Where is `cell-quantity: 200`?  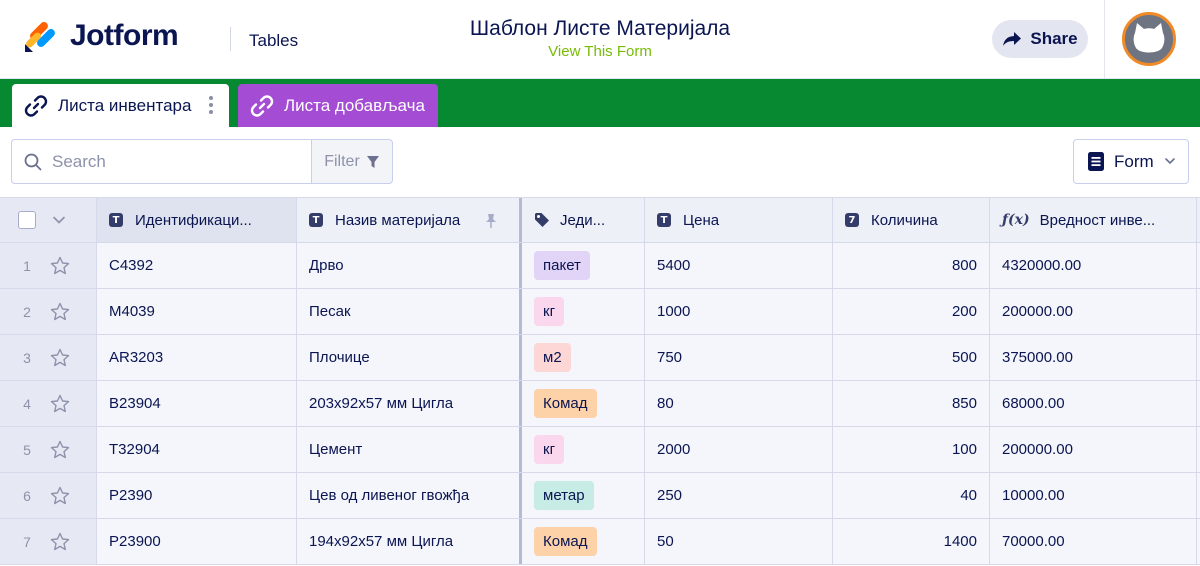
cell-quantity: 200 is located at coordinates (911, 311).